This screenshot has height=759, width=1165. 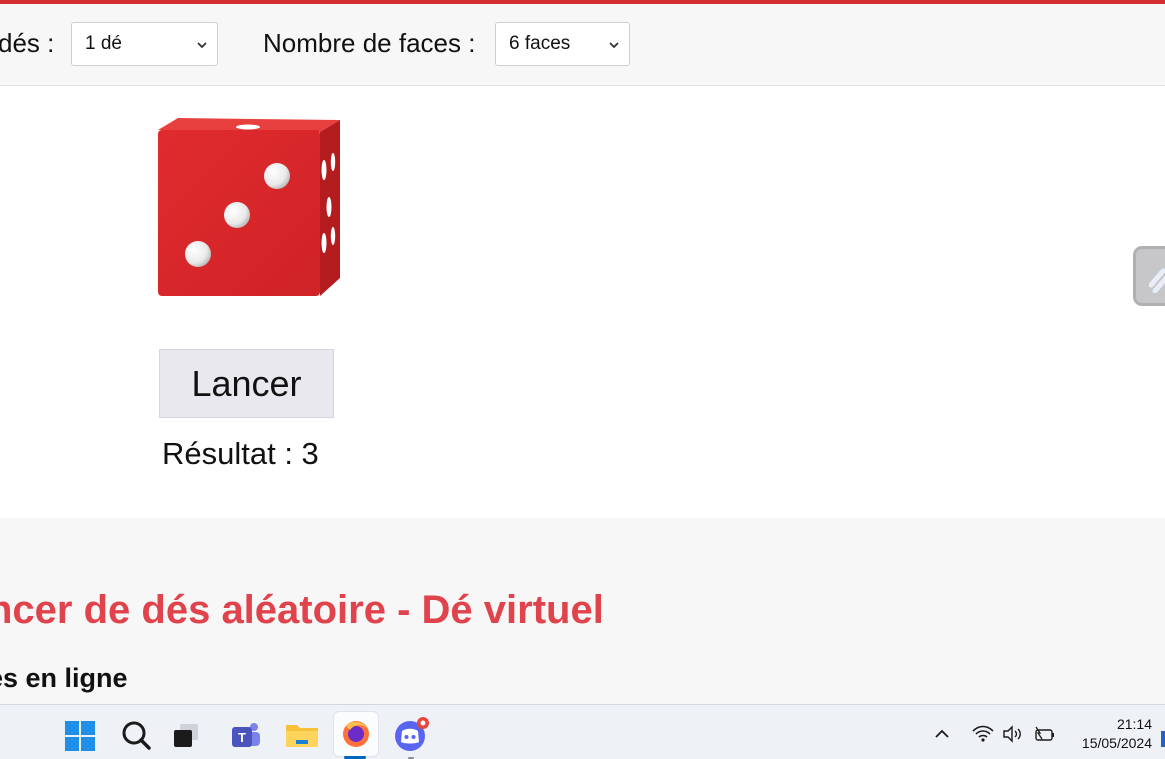 What do you see at coordinates (582, 731) in the screenshot?
I see `taskbar: T 21:14 15/05/2024` at bounding box center [582, 731].